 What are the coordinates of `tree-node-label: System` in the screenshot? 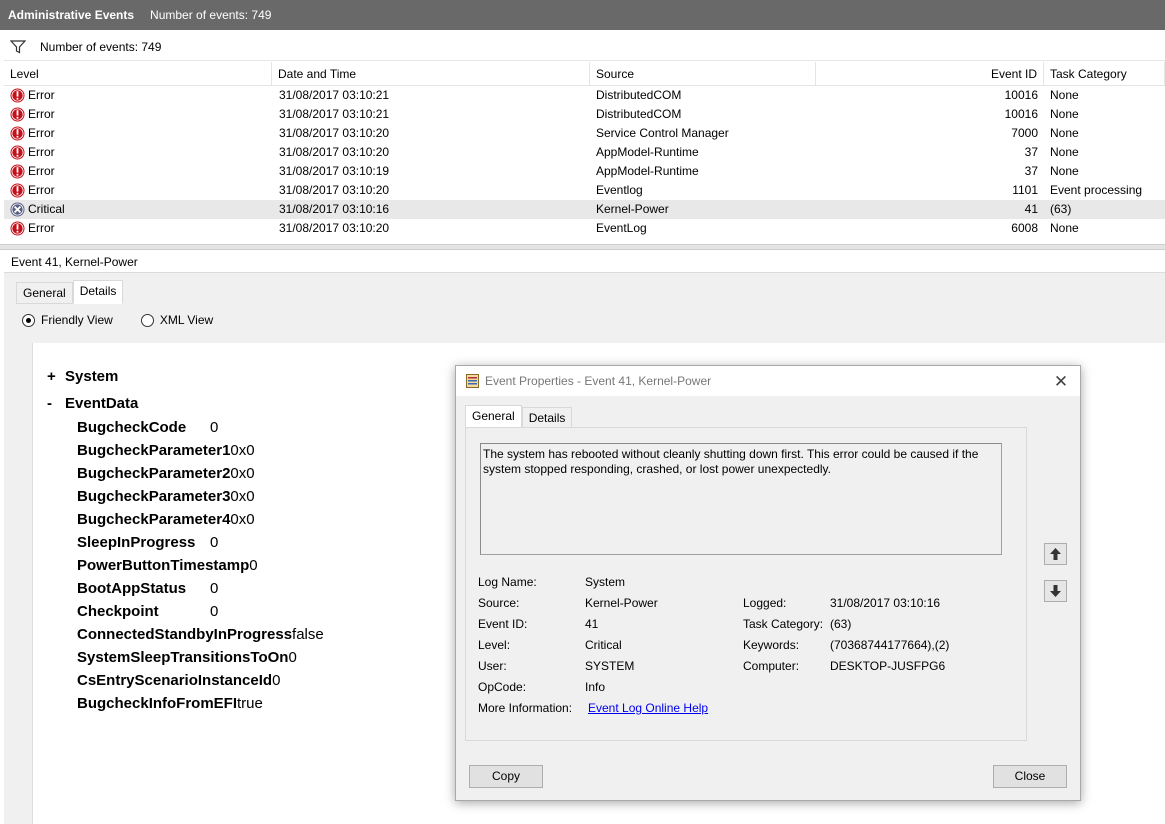 It's located at (92, 376).